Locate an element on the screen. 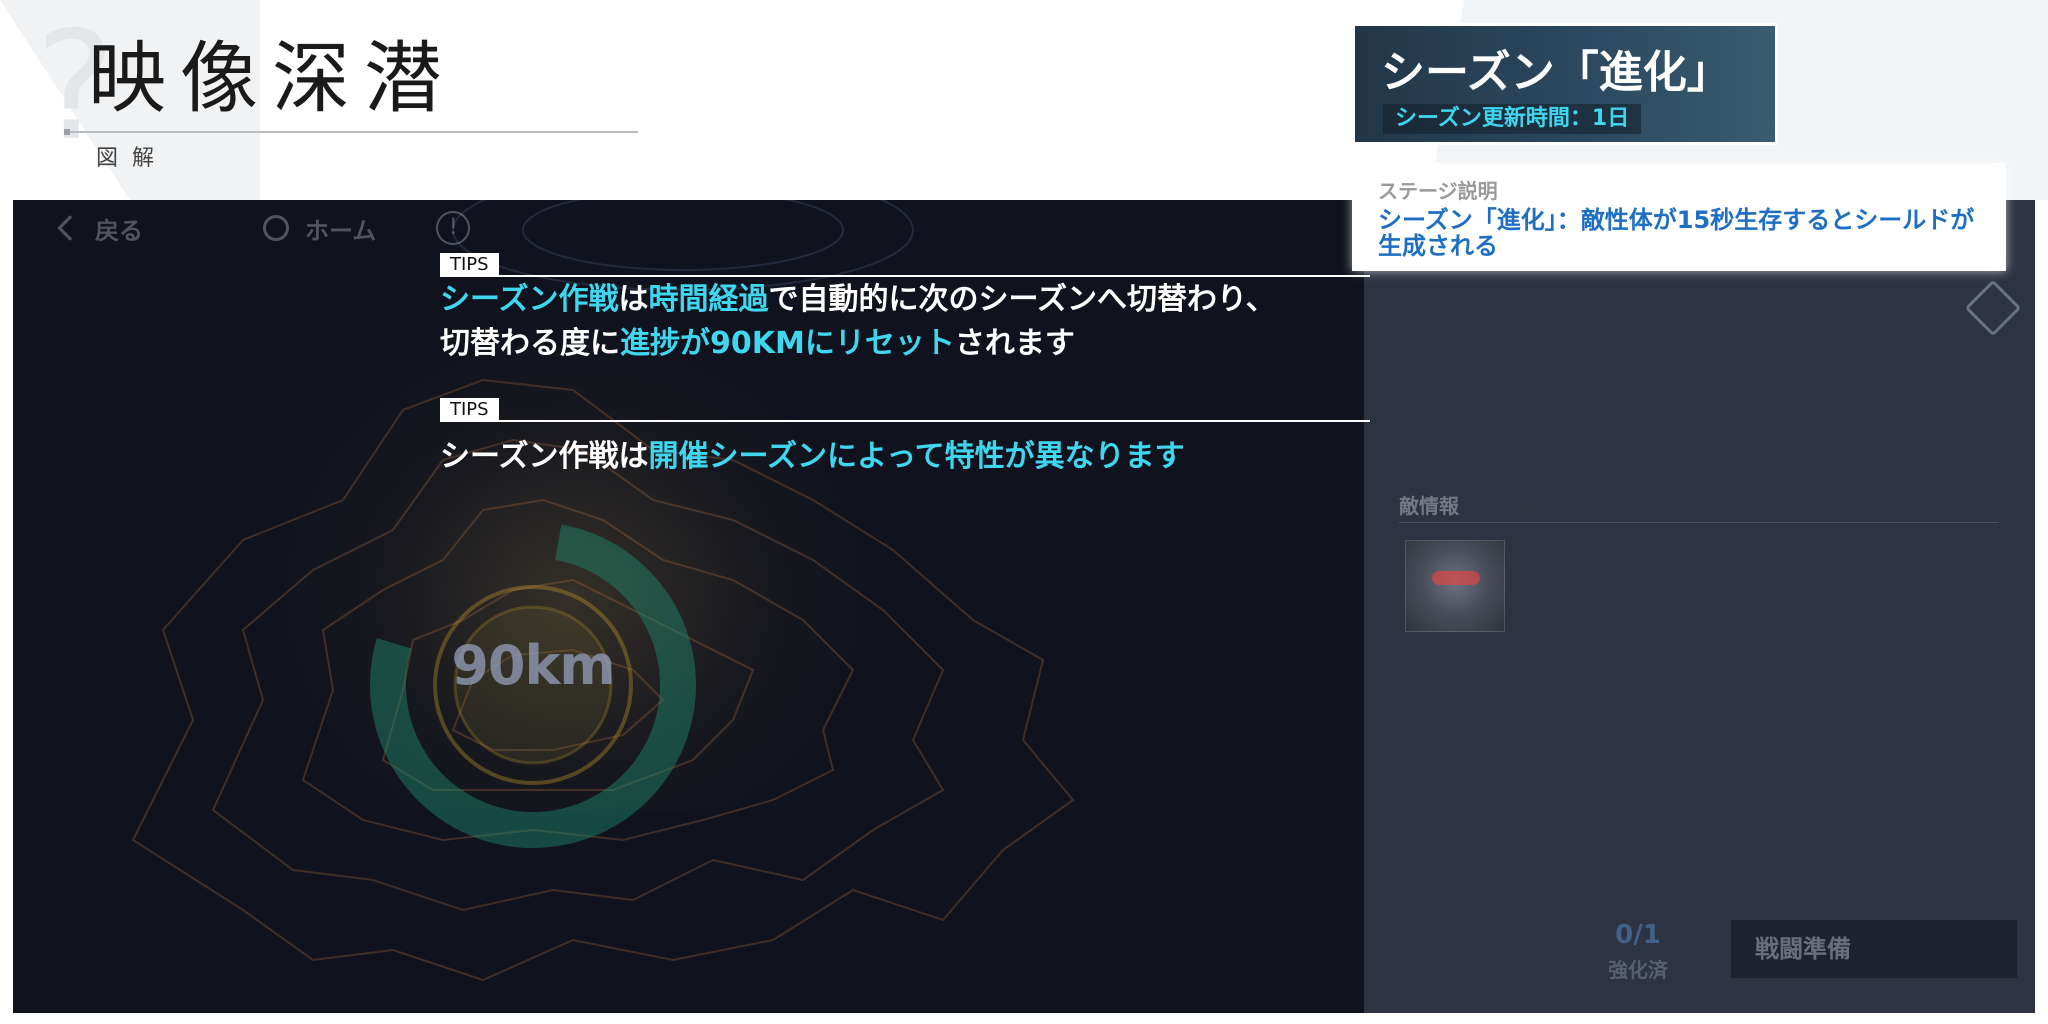 This screenshot has width=2048, height=1024. enhance-progress-label: 強化済 is located at coordinates (1638, 970).